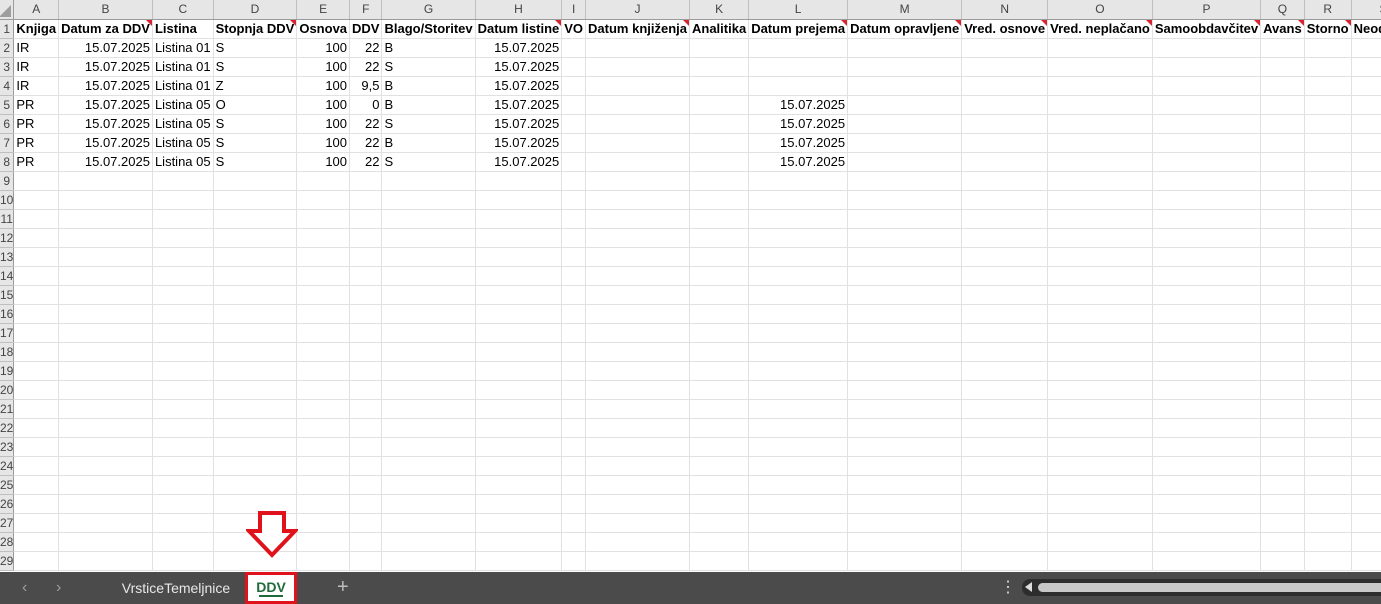 Image resolution: width=1381 pixels, height=604 pixels. I want to click on cell: 22, so click(366, 48).